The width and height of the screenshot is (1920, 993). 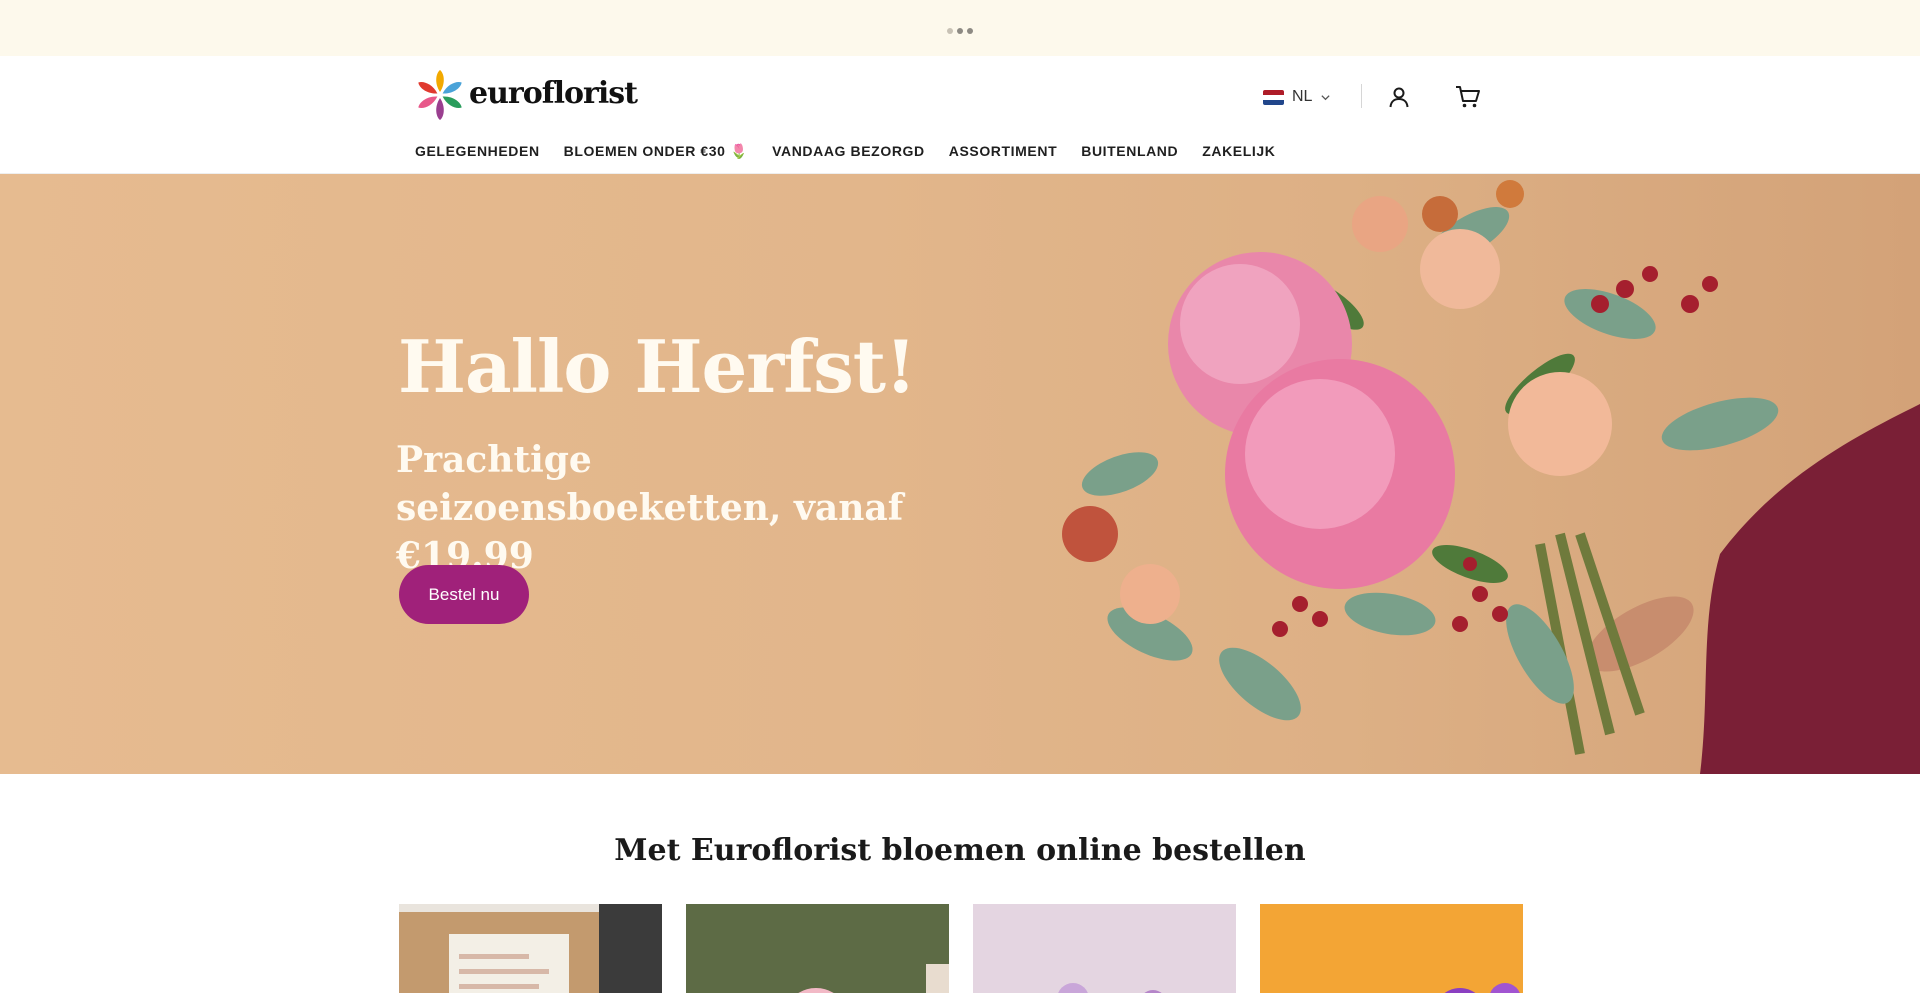 I want to click on header-divider, so click(x=1361, y=96).